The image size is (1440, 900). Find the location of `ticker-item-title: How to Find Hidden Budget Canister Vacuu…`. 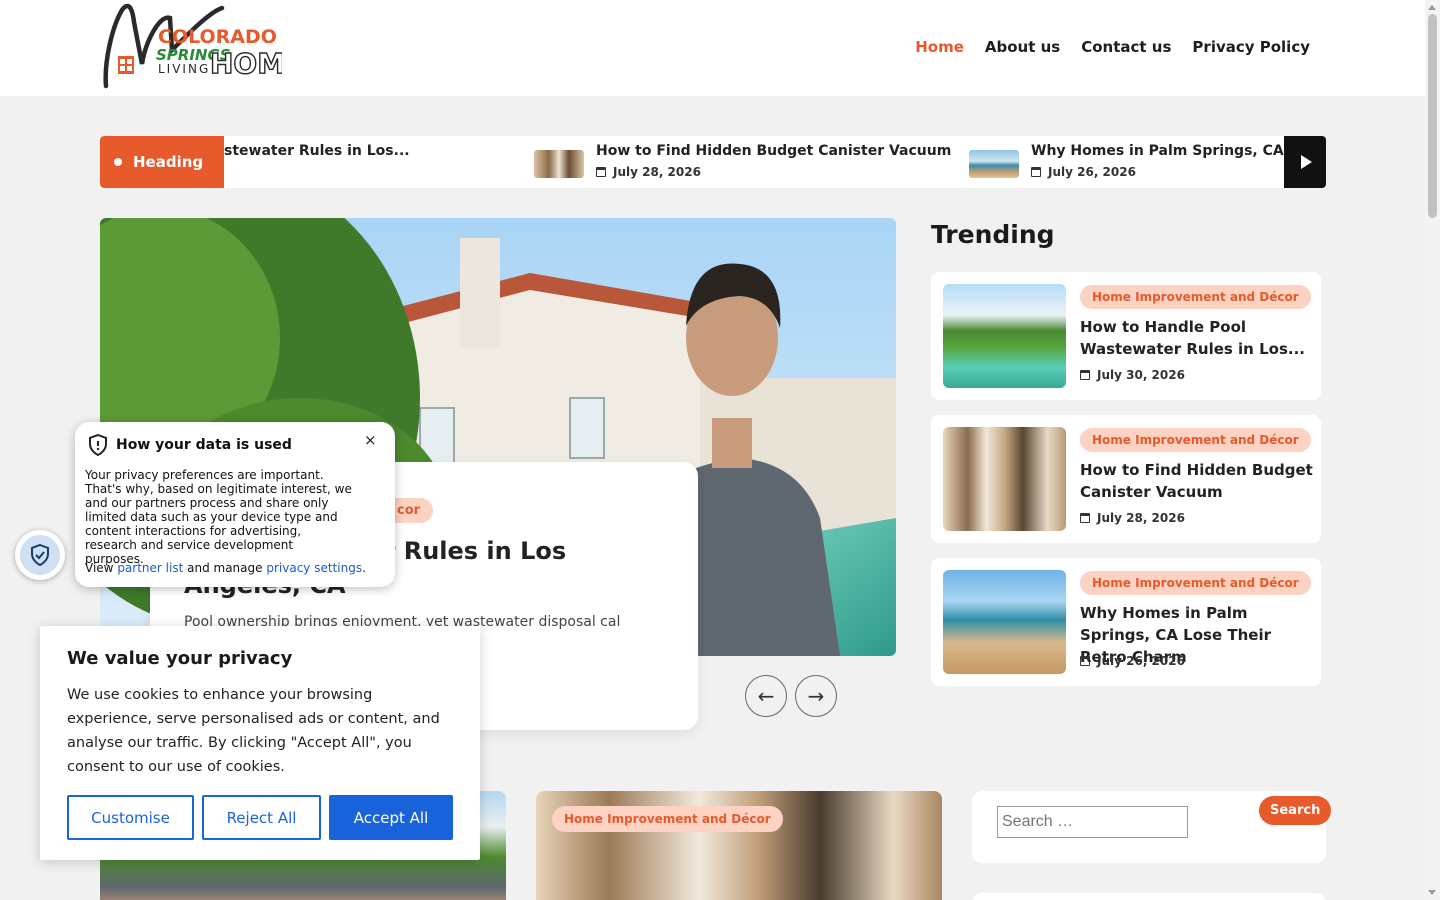

ticker-item-title: How to Find Hidden Budget Canister Vacuu… is located at coordinates (773, 151).